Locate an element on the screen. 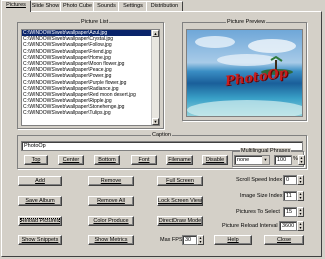 The height and width of the screenshot is (259, 325). color-produce-button: Color Produce is located at coordinates (111, 221).